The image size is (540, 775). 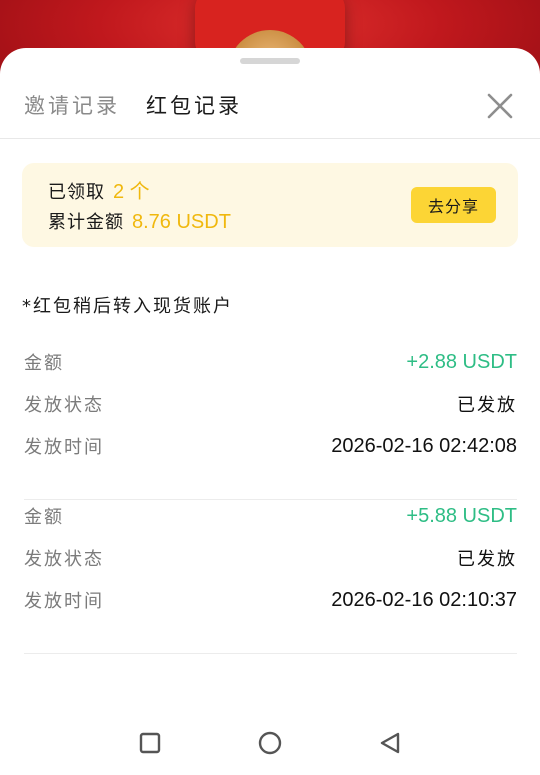 What do you see at coordinates (270, 138) in the screenshot?
I see `header-divider` at bounding box center [270, 138].